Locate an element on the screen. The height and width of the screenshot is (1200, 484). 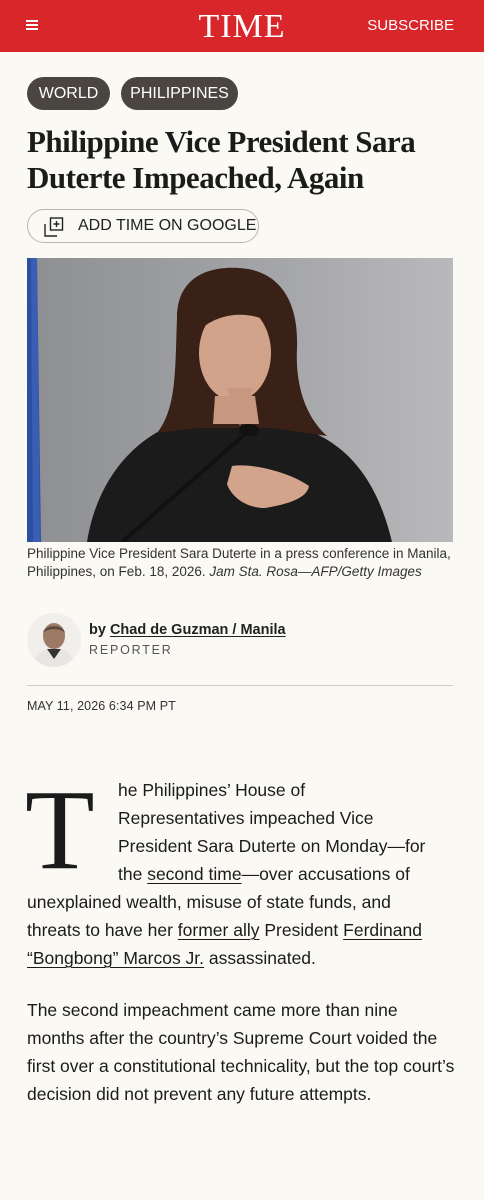
top-bar: TIME SUBSCRIBE is located at coordinates (242, 26).